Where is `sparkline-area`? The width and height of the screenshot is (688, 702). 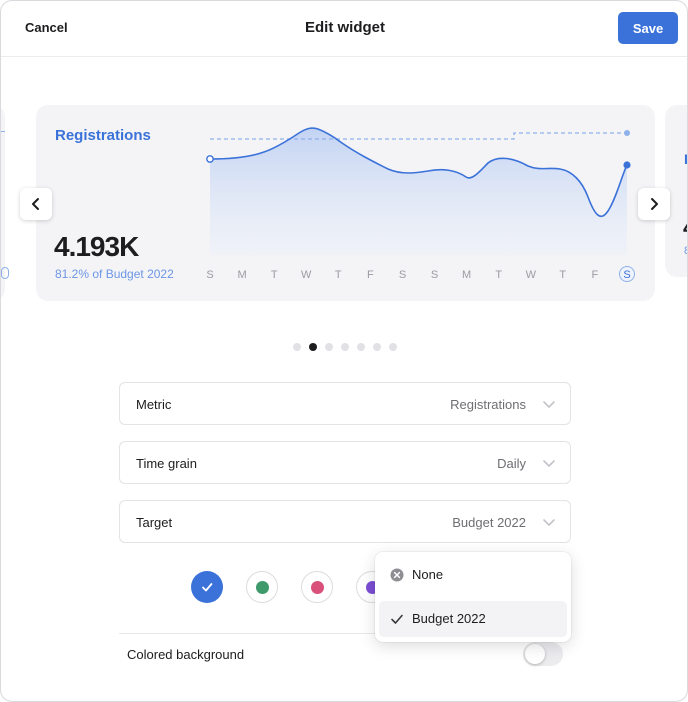
sparkline-area is located at coordinates (418, 191).